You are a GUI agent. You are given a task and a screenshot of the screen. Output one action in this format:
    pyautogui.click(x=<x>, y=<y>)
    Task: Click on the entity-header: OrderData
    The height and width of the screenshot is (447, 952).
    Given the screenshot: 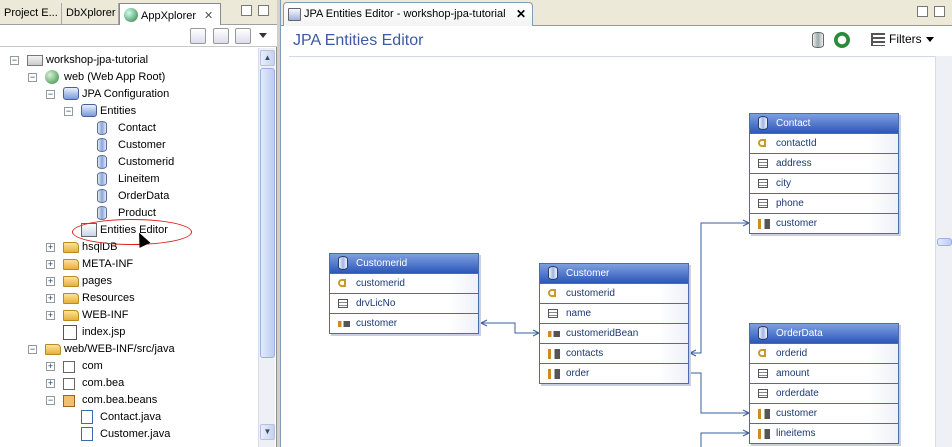 What is the action you would take?
    pyautogui.click(x=824, y=333)
    